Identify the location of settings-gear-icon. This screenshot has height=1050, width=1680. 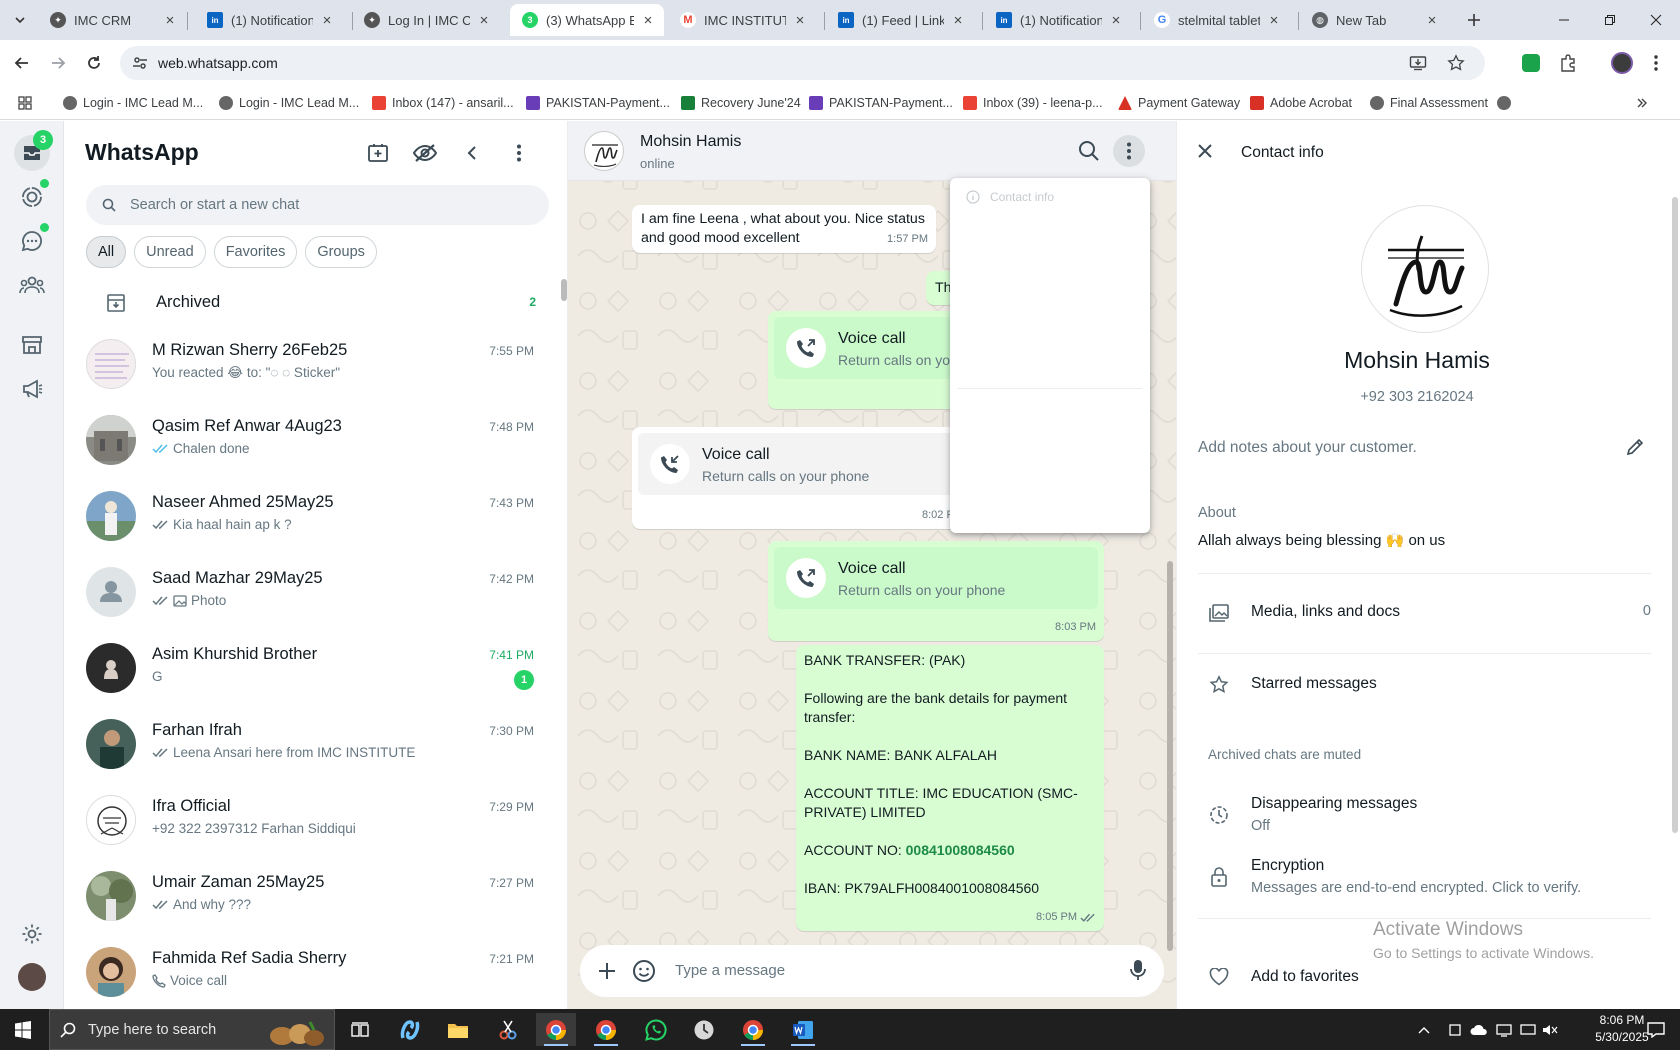
(32, 934).